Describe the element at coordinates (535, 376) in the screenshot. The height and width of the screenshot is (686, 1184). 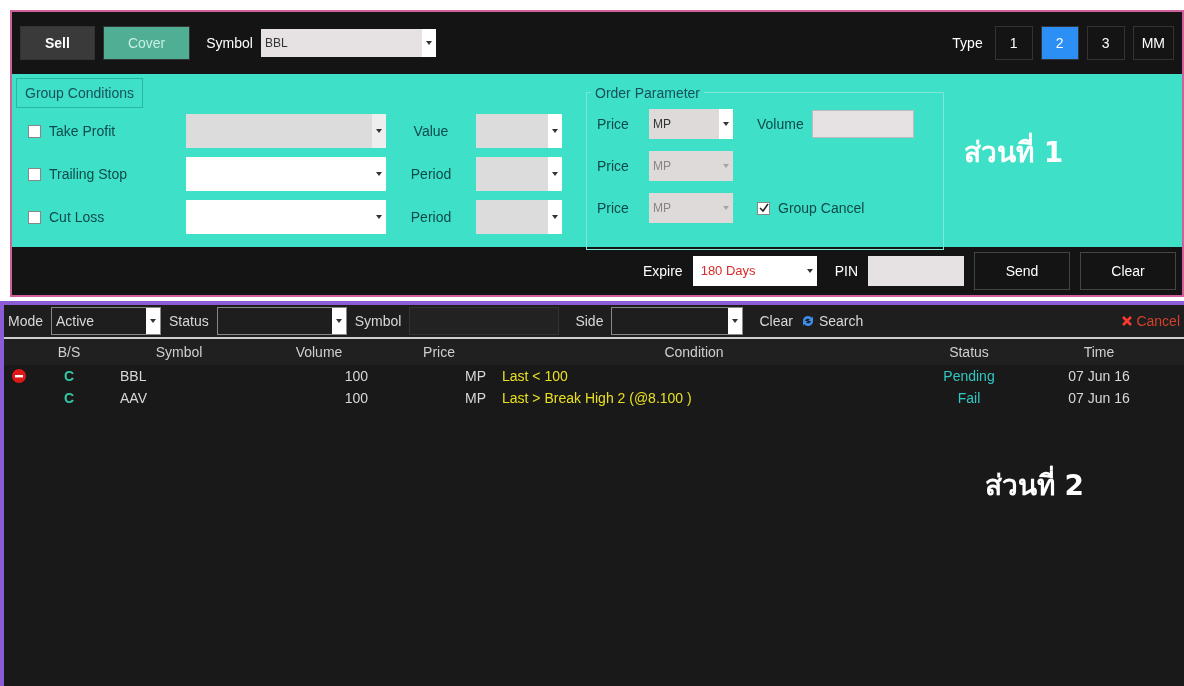
I see `table-cell-text: Last < 100` at that location.